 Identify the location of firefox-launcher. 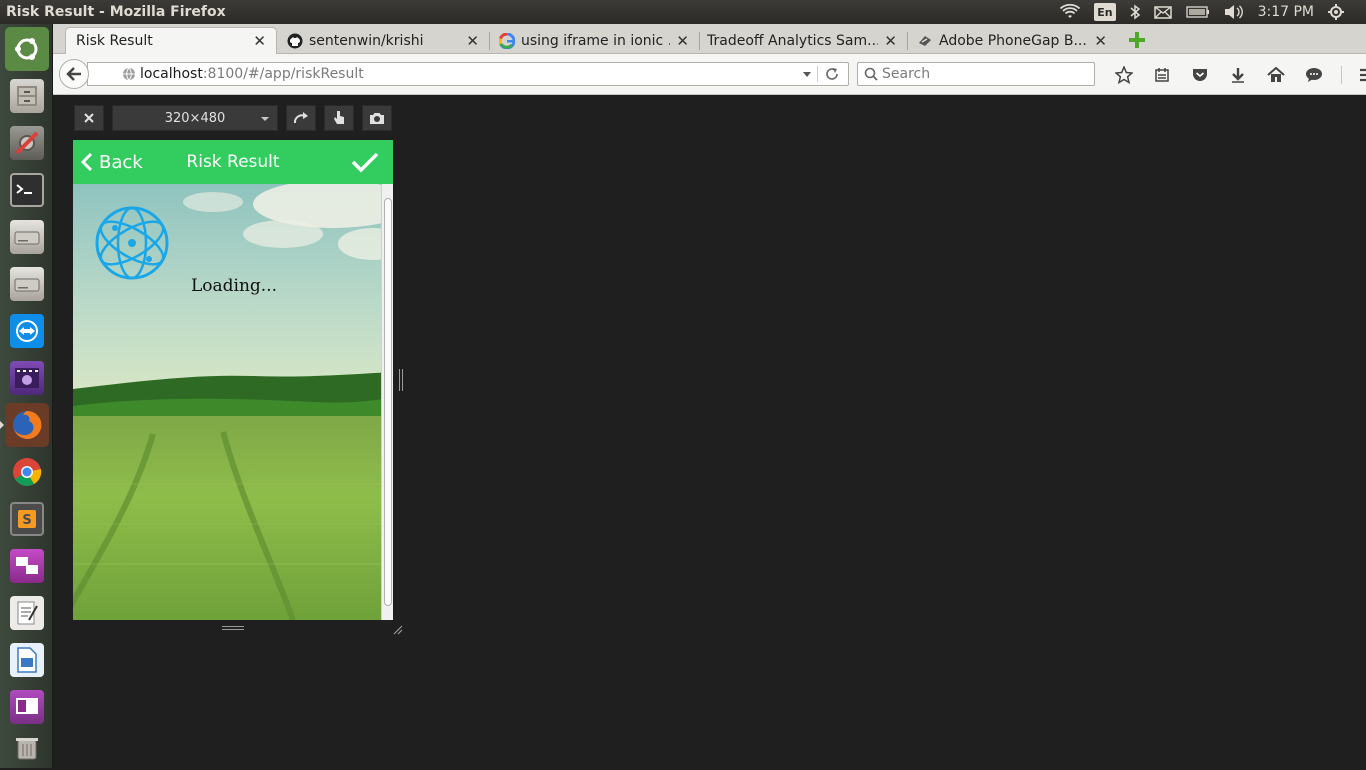
(27, 425).